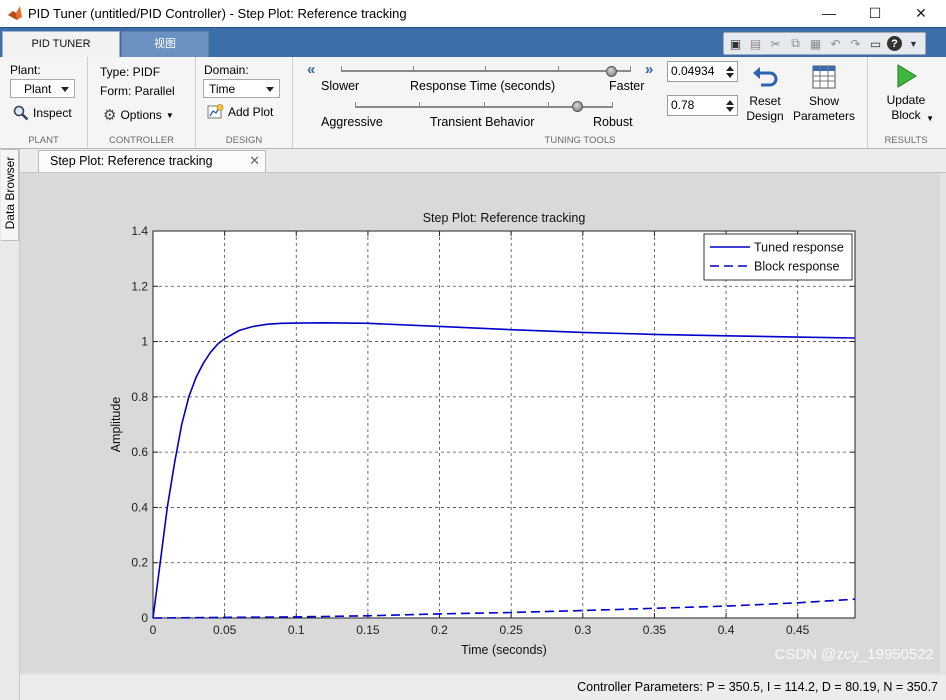 The width and height of the screenshot is (946, 700). What do you see at coordinates (139, 397) in the screenshot?
I see `y-tick-label: 0.8` at bounding box center [139, 397].